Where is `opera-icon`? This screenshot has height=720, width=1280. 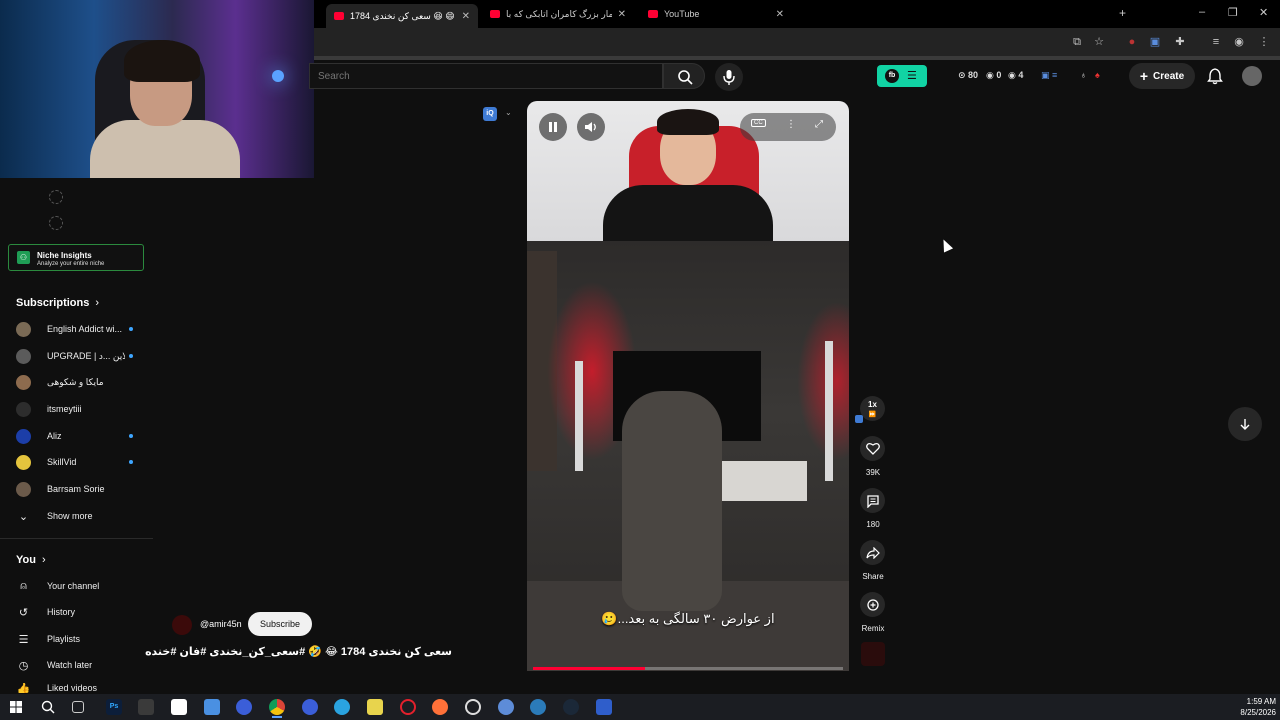
opera-icon is located at coordinates (408, 707).